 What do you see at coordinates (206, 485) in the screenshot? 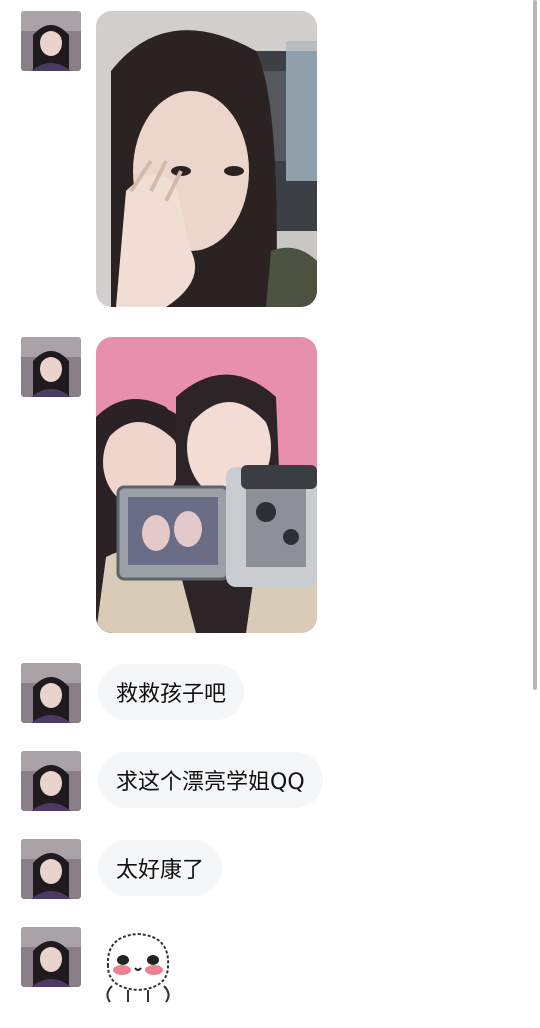
I see `chat-image-camcorder` at bounding box center [206, 485].